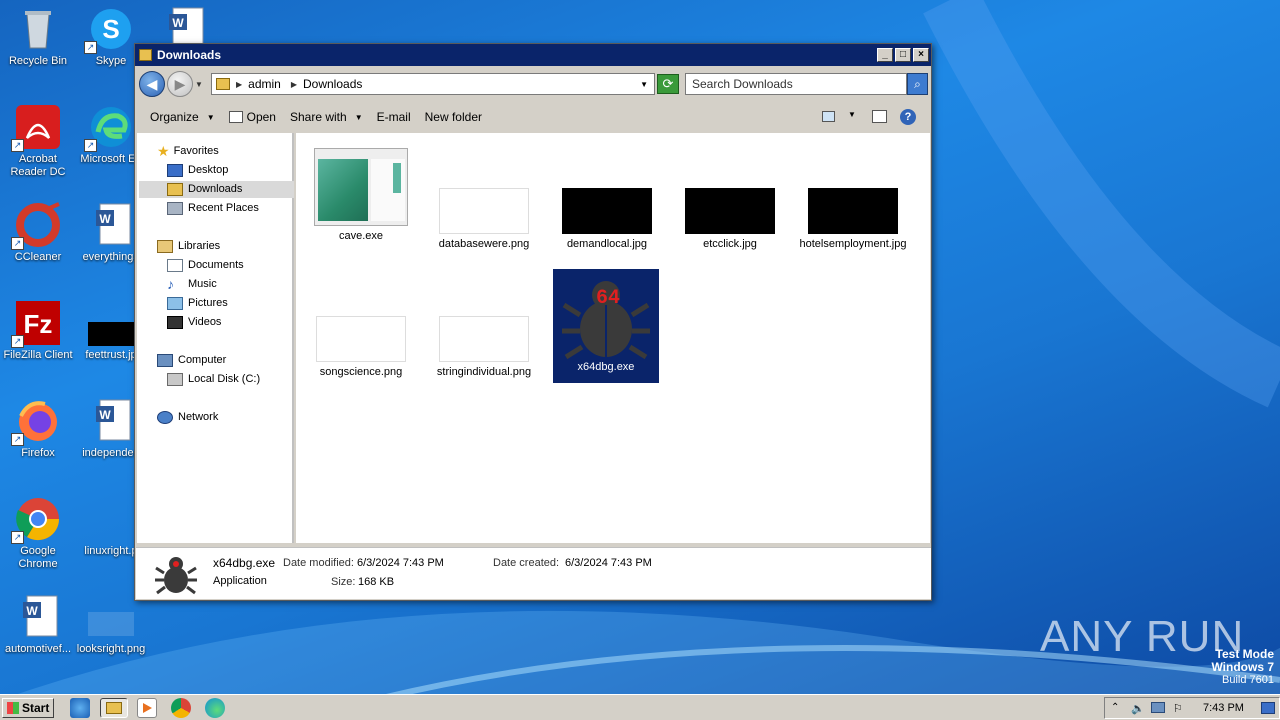  What do you see at coordinates (828, 116) in the screenshot?
I see `views-icon` at bounding box center [828, 116].